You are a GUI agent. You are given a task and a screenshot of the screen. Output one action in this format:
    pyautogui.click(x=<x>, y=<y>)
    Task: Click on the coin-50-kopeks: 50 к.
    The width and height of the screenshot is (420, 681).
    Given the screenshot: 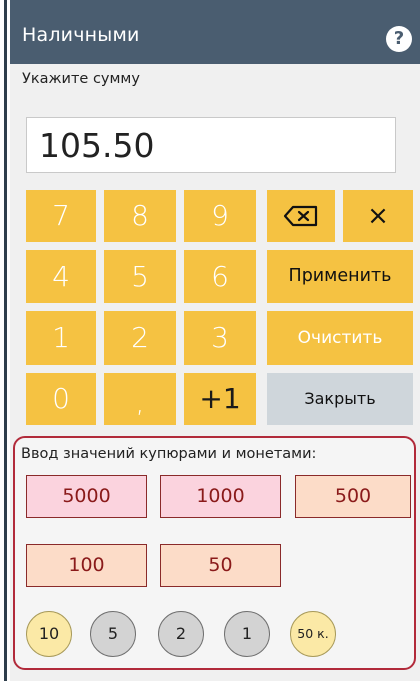 What is the action you would take?
    pyautogui.click(x=313, y=634)
    